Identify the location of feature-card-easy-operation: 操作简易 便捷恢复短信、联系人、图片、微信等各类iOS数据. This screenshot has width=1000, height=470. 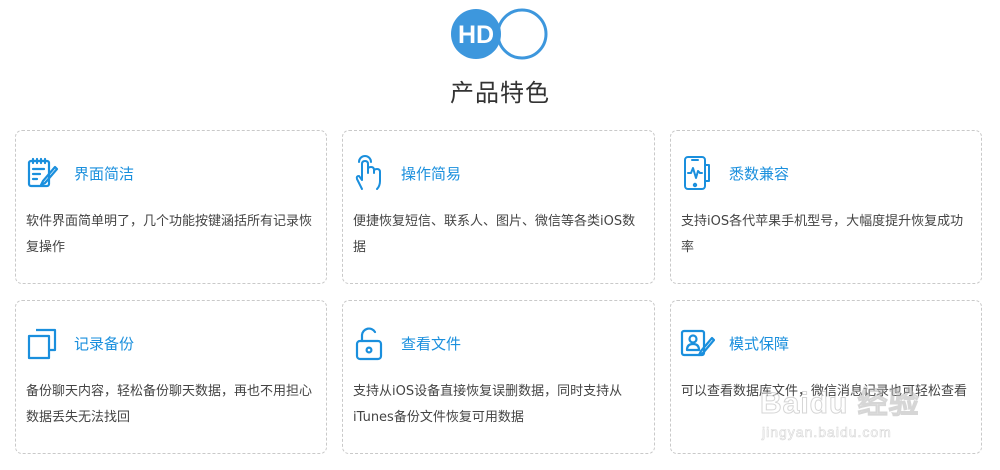
(498, 207).